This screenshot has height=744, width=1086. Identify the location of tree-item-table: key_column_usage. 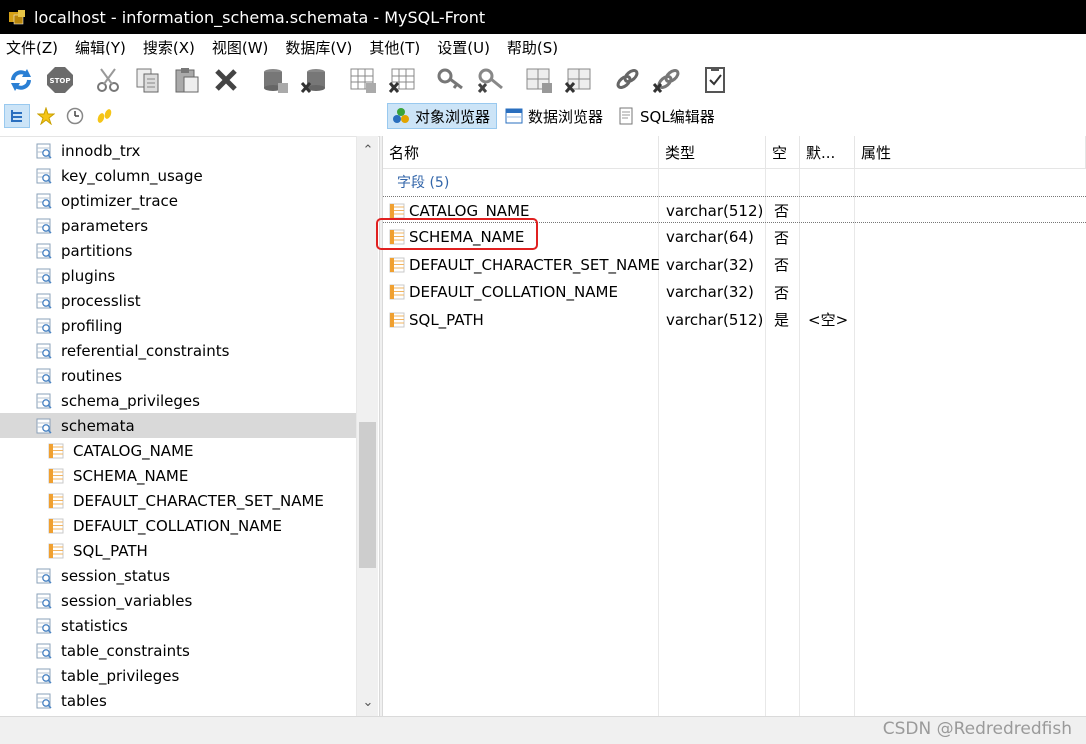
(178, 175).